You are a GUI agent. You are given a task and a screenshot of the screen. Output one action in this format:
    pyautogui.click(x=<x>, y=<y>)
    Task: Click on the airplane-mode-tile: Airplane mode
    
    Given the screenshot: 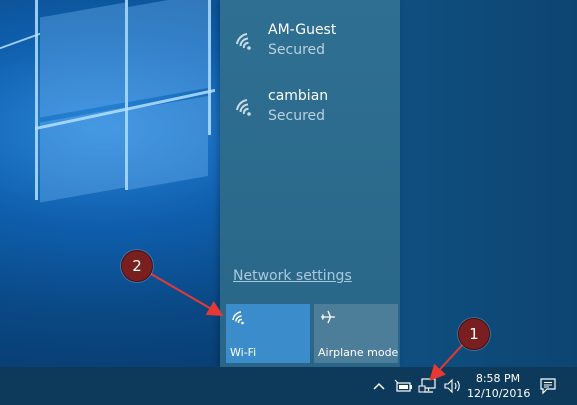 What is the action you would take?
    pyautogui.click(x=356, y=333)
    